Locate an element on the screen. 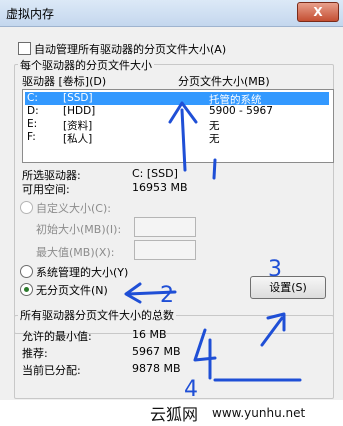 This screenshot has width=343, height=426. watermark-logo: 云狐网 is located at coordinates (174, 414).